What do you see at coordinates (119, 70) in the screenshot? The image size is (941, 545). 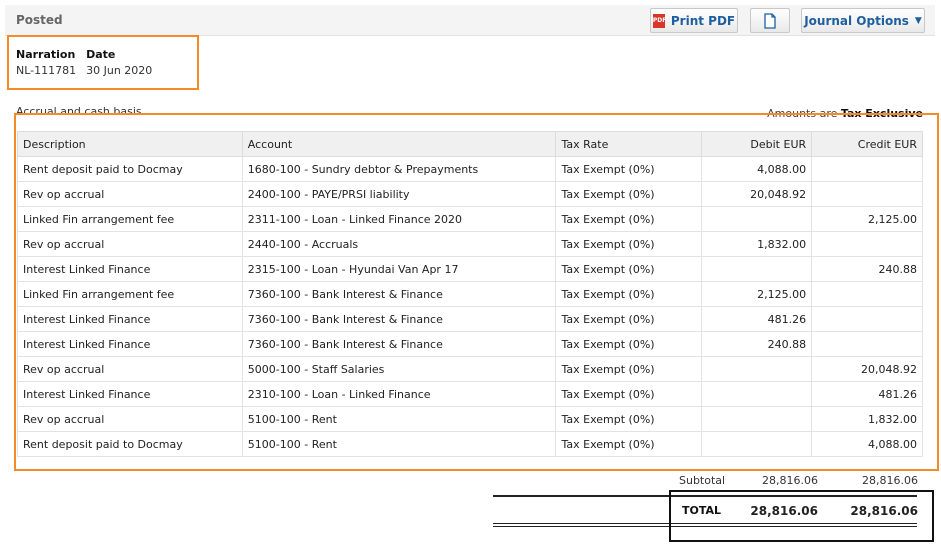 I see `date-value: 30 Jun 2020` at bounding box center [119, 70].